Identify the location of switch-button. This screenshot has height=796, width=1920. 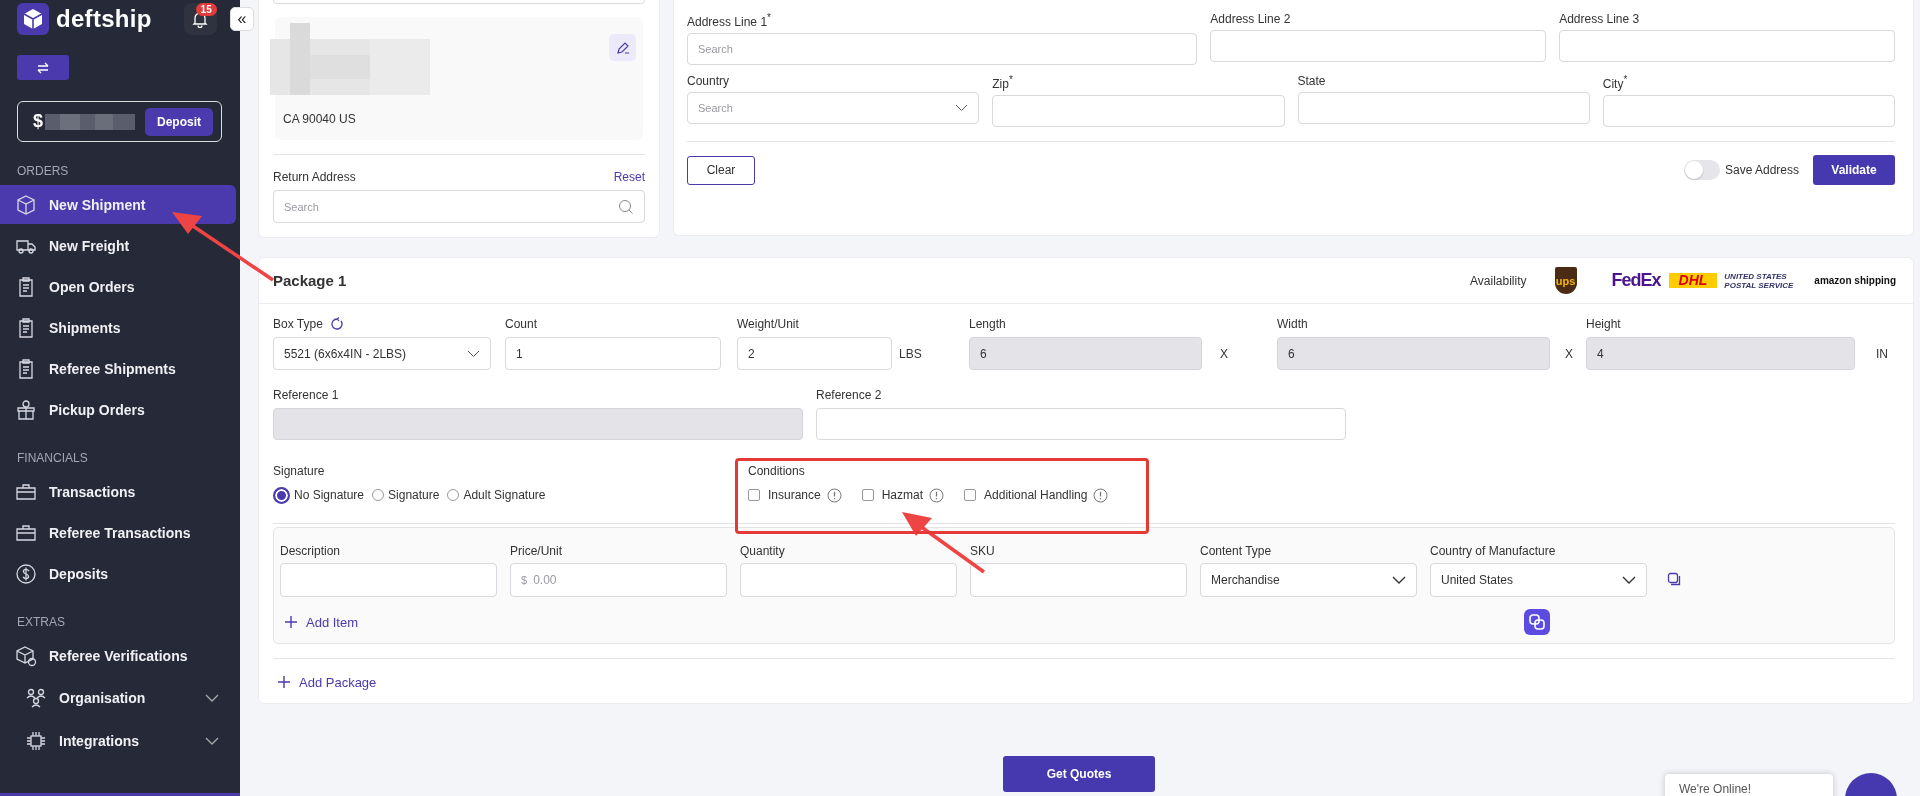
(43, 67).